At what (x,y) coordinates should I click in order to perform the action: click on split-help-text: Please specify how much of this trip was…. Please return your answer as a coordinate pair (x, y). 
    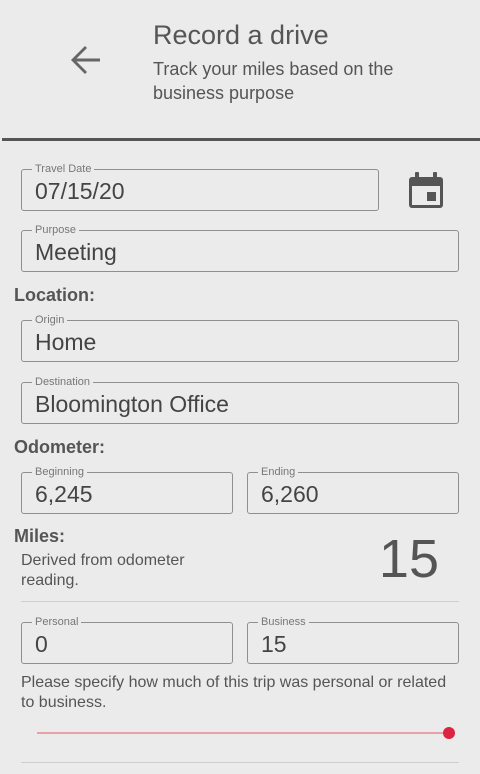
    Looking at the image, I should click on (234, 692).